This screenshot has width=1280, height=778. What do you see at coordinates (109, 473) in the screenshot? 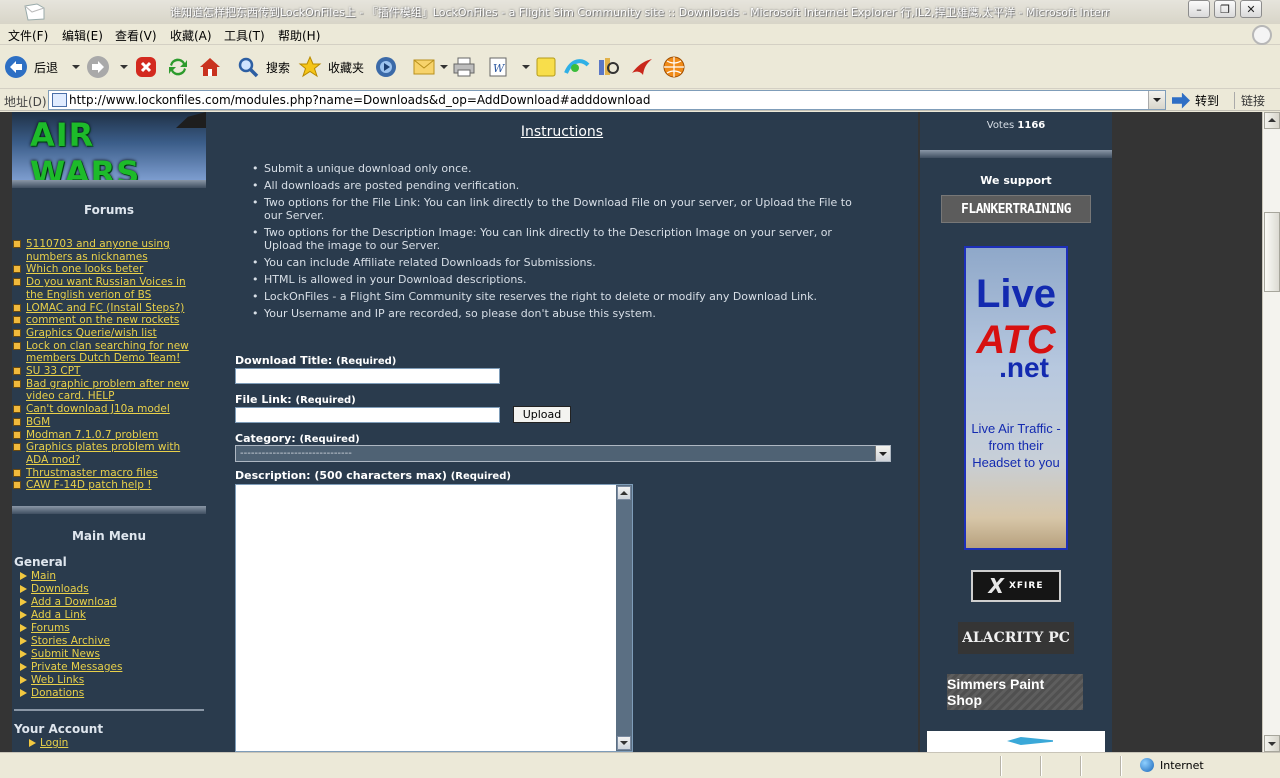
I see `forum-topic-link: Thrustmaster macro files` at bounding box center [109, 473].